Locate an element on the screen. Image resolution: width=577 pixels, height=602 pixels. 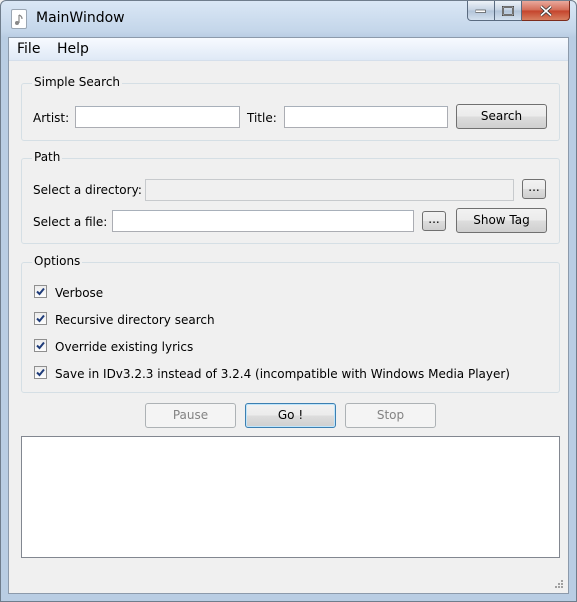
minimize-icon is located at coordinates (480, 11).